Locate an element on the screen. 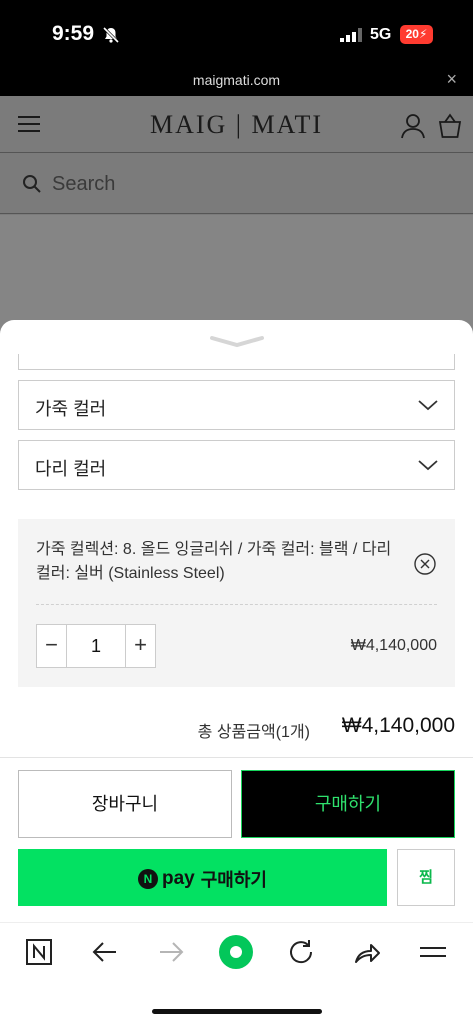 This screenshot has width=473, height=1024. naver-pay-content: Npay 구매하기 is located at coordinates (202, 879).